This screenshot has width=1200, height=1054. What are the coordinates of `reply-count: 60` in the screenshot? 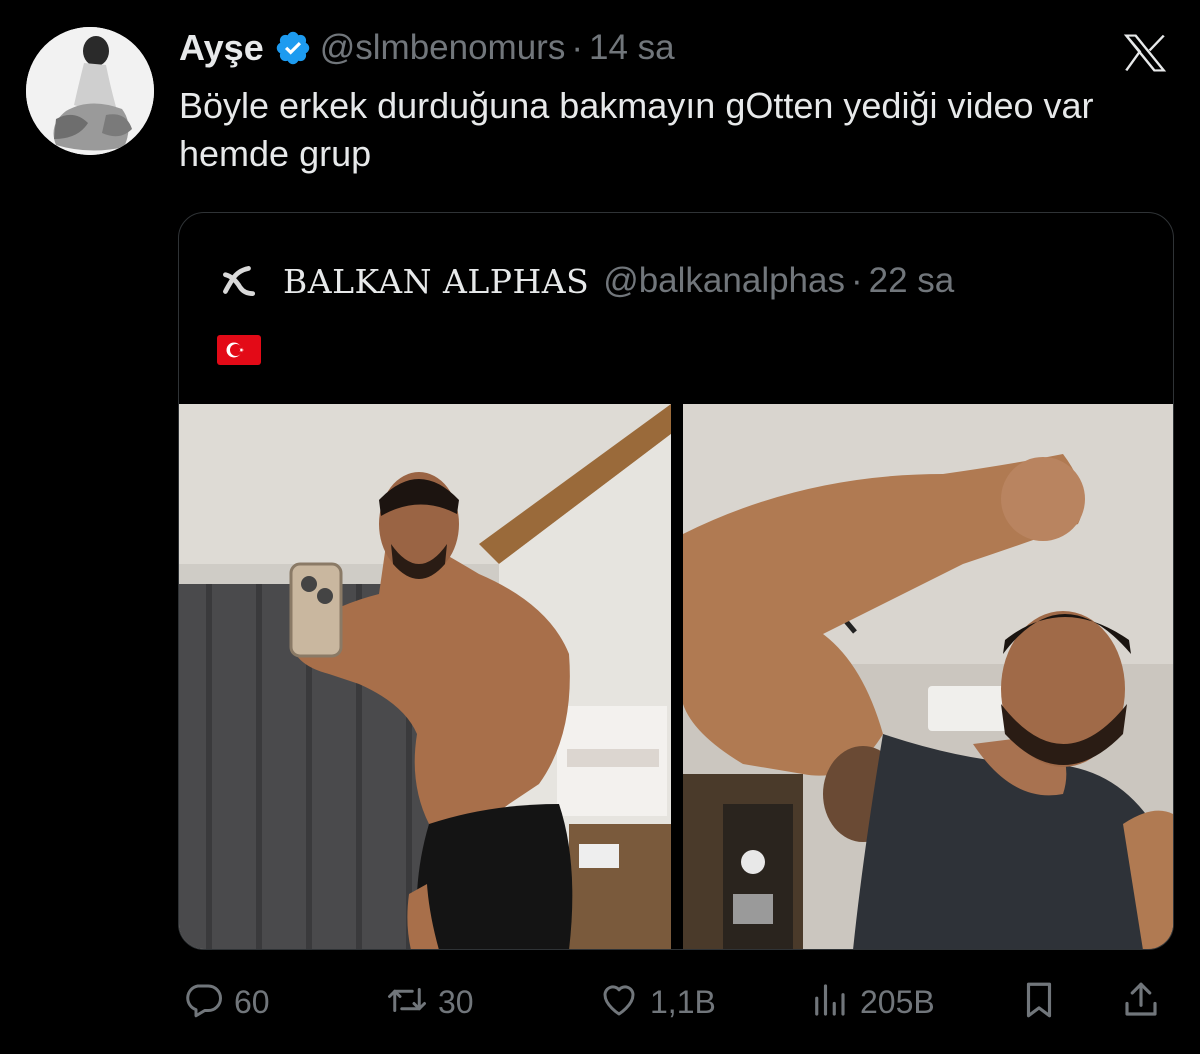 It's located at (252, 1001).